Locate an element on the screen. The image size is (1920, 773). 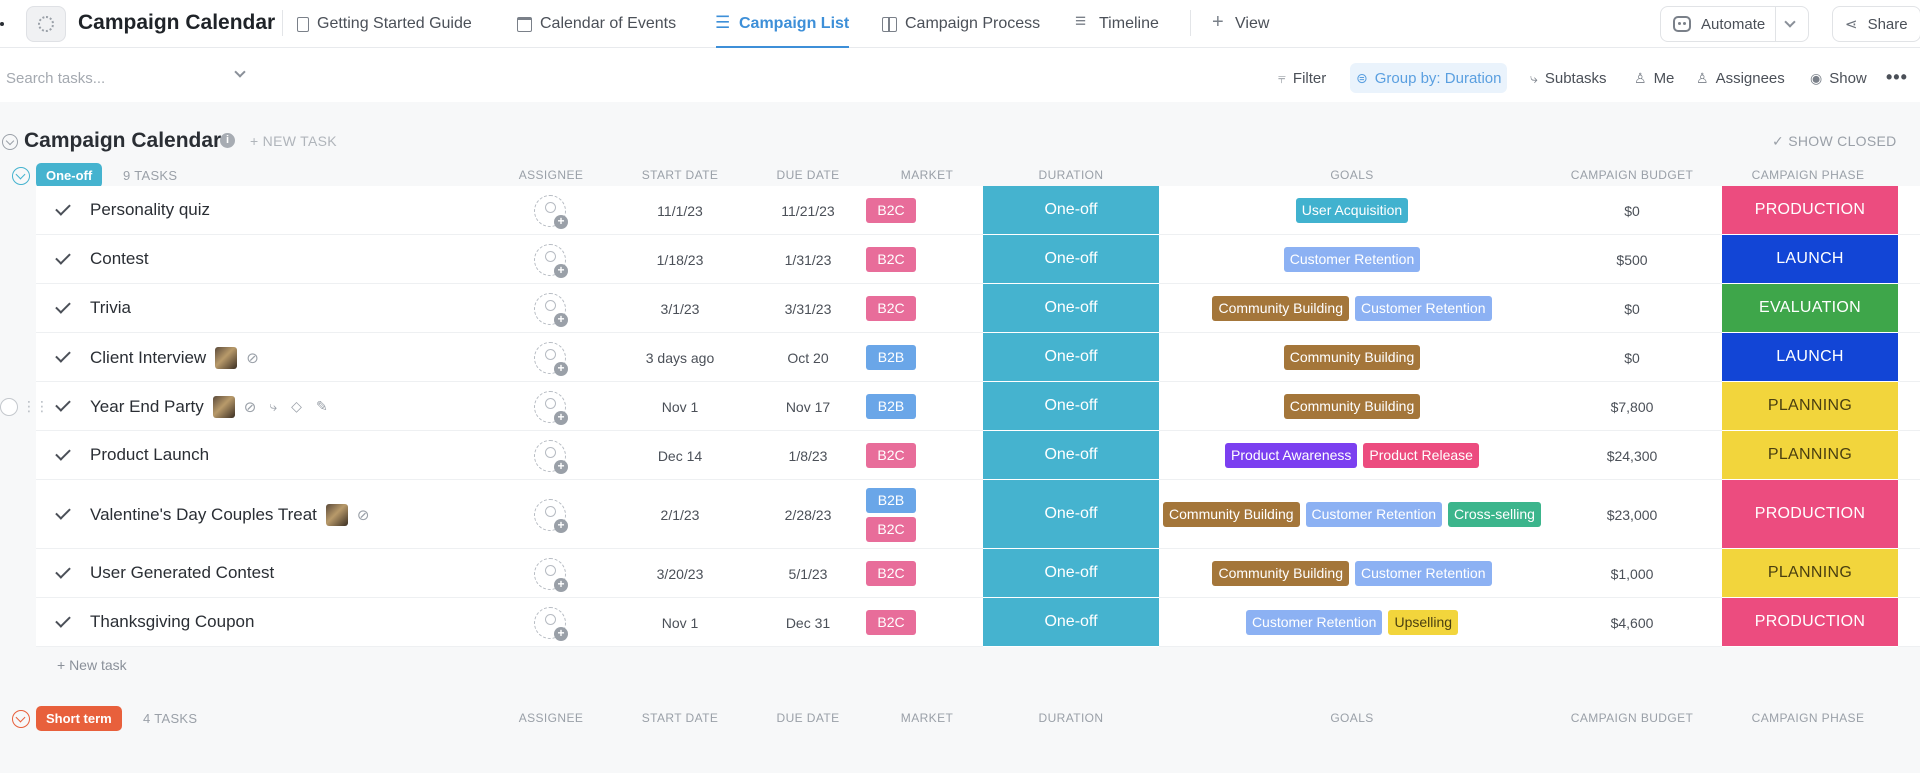
campaign-budget: $7,800 is located at coordinates (1632, 407).